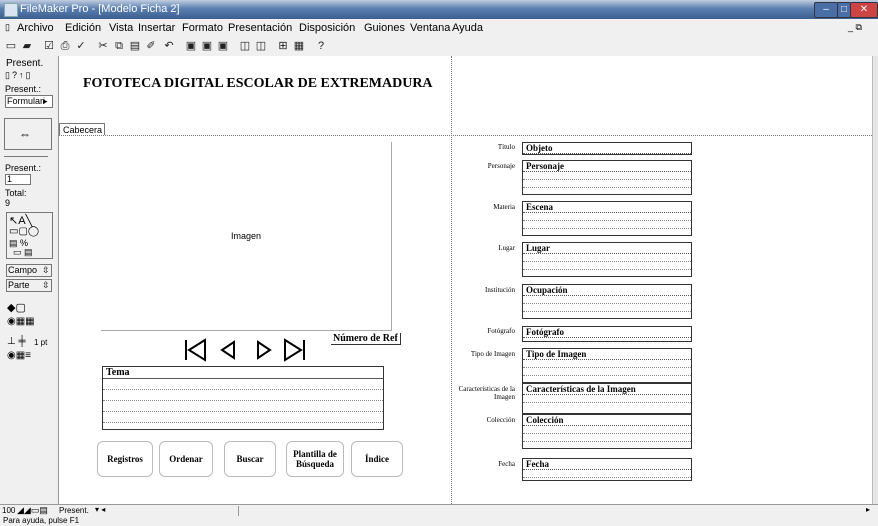  What do you see at coordinates (35, 28) in the screenshot?
I see `menu-archivo: Archivo` at bounding box center [35, 28].